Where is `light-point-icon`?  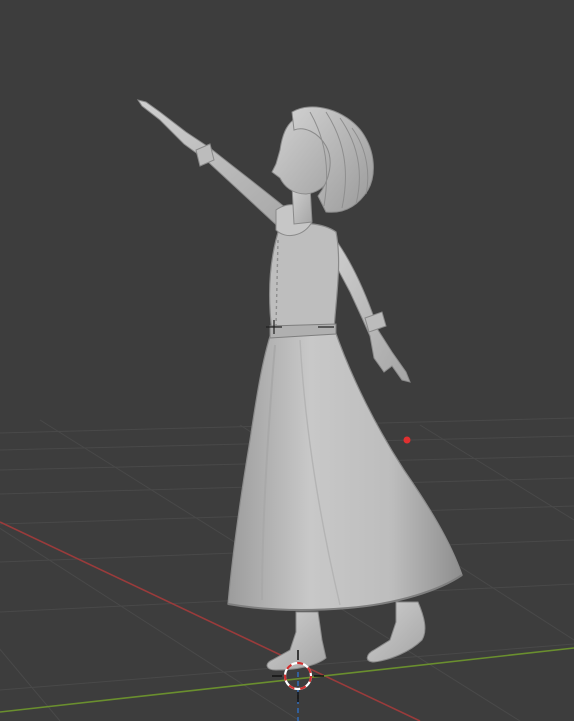 light-point-icon is located at coordinates (407, 440).